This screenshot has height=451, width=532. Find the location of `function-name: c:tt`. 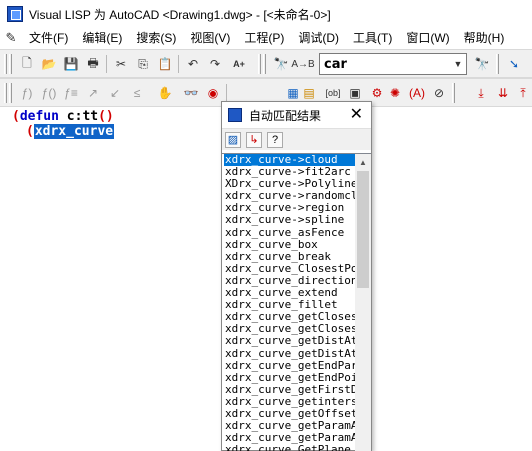

function-name: c:tt is located at coordinates (82, 116).